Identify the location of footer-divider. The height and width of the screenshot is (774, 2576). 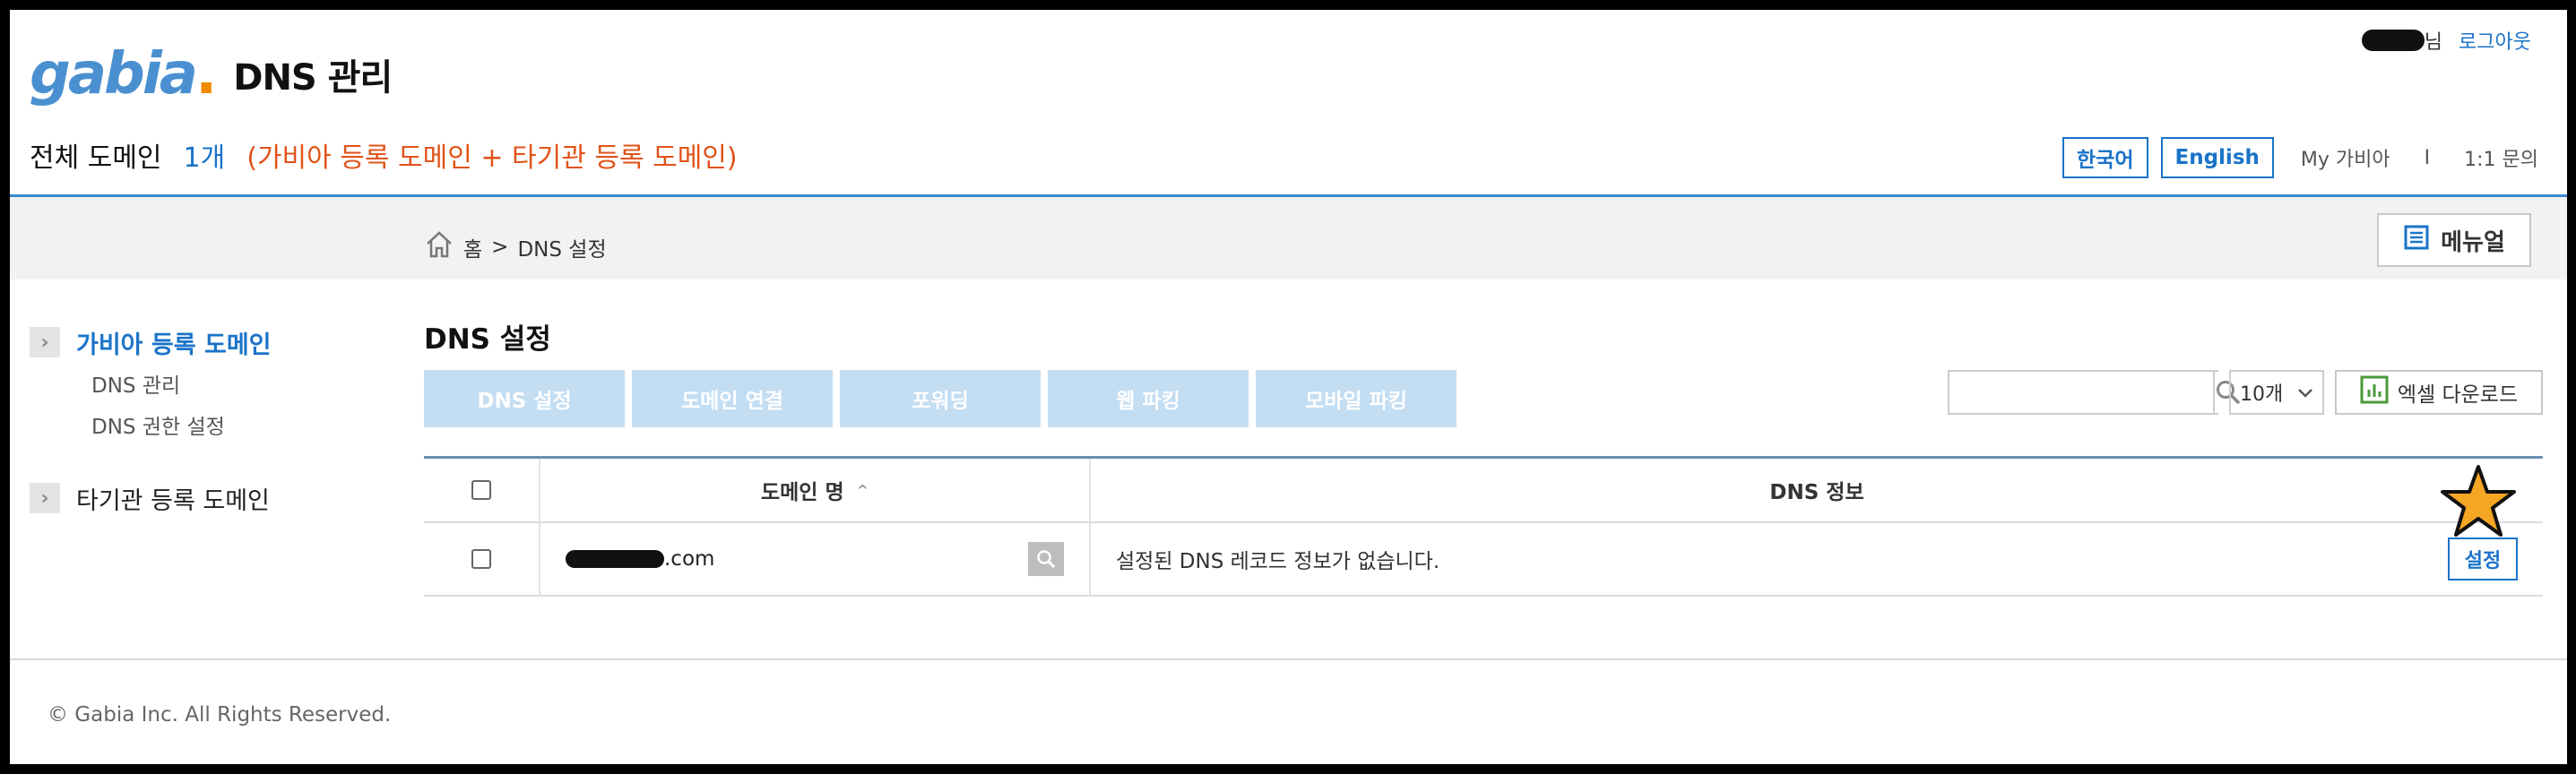
(1288, 659).